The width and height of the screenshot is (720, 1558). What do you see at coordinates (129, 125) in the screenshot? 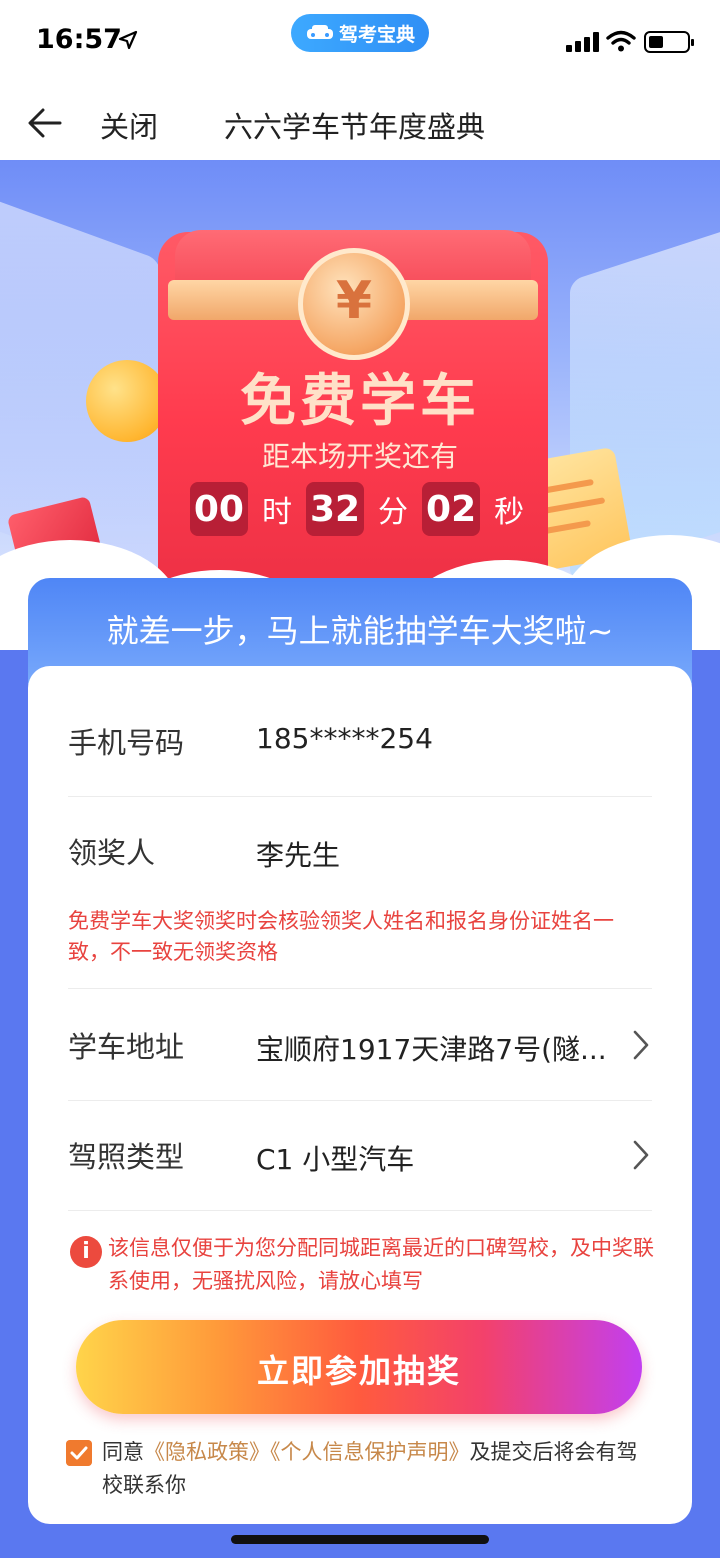
I see `close-button: 关闭` at bounding box center [129, 125].